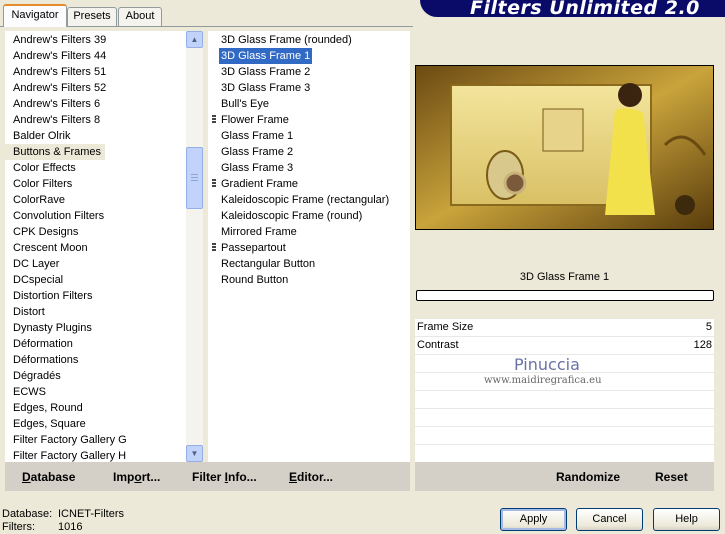 Image resolution: width=725 pixels, height=534 pixels. I want to click on category-item: ColorRave, so click(37, 200).